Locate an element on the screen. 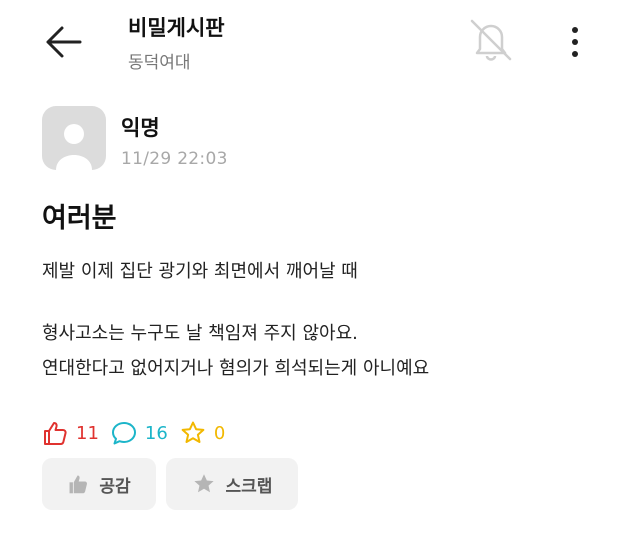 The height and width of the screenshot is (541, 640). author-name: 익명 is located at coordinates (140, 128).